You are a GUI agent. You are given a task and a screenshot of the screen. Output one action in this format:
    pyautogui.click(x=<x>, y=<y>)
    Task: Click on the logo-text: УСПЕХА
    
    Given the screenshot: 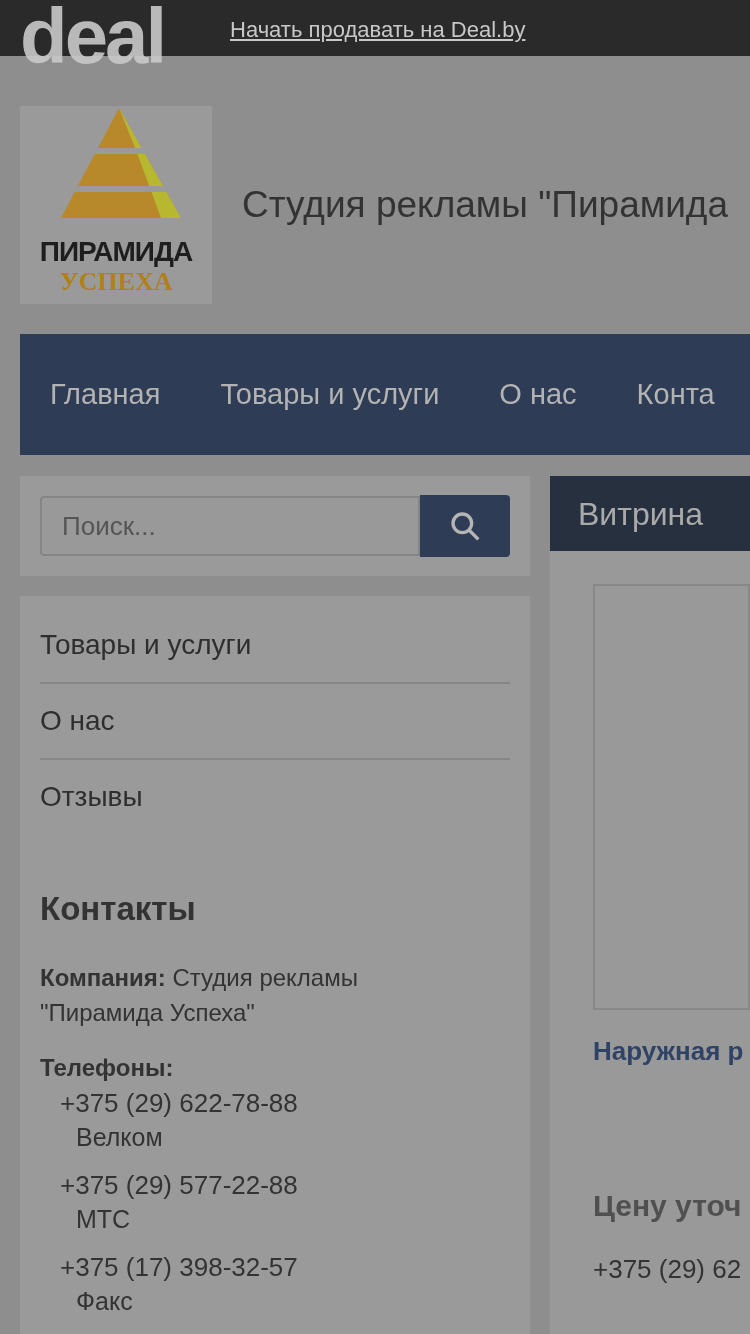 What is the action you would take?
    pyautogui.click(x=116, y=282)
    